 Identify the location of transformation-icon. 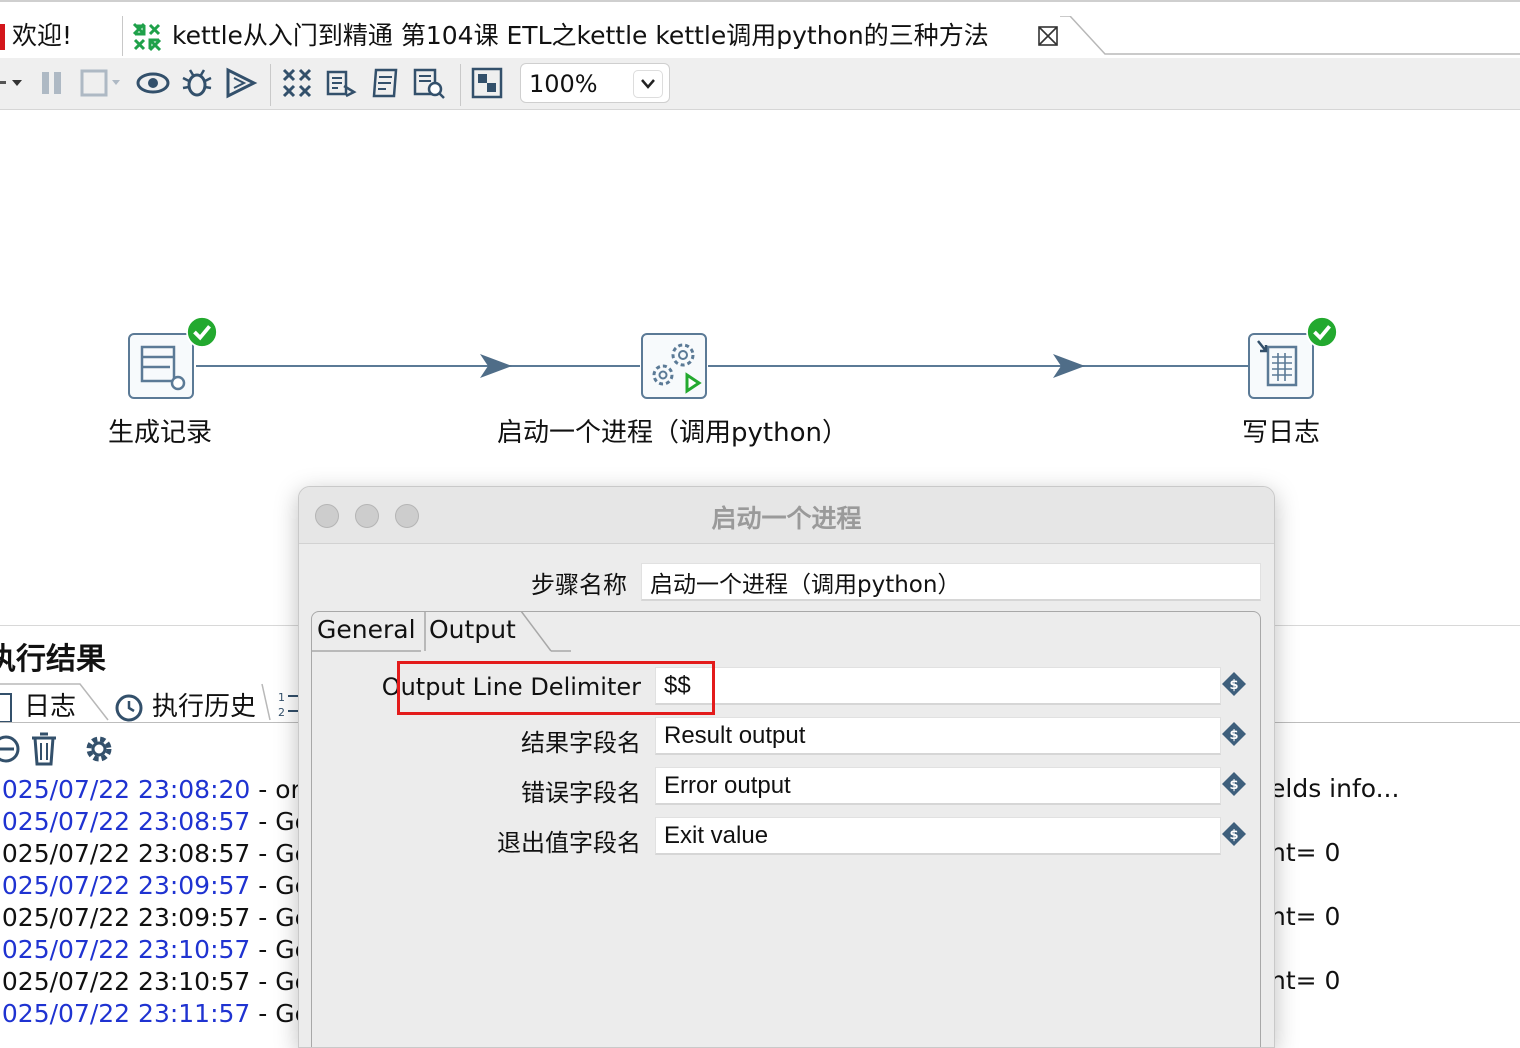
(147, 37).